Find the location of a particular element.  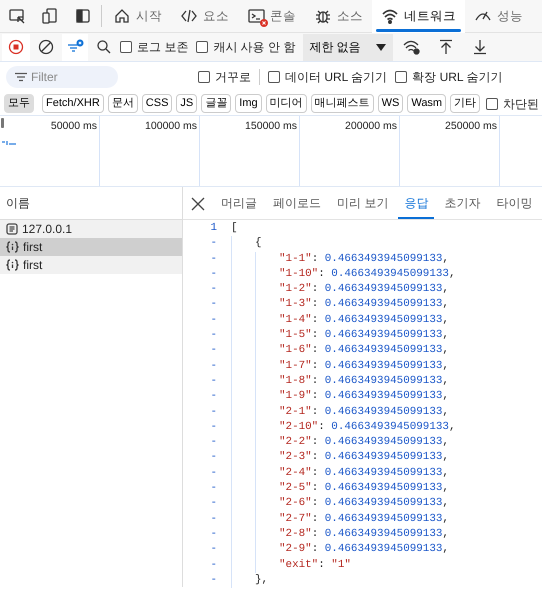

checkbox-label: 데이터 URL 숨기기 is located at coordinates (336, 77).